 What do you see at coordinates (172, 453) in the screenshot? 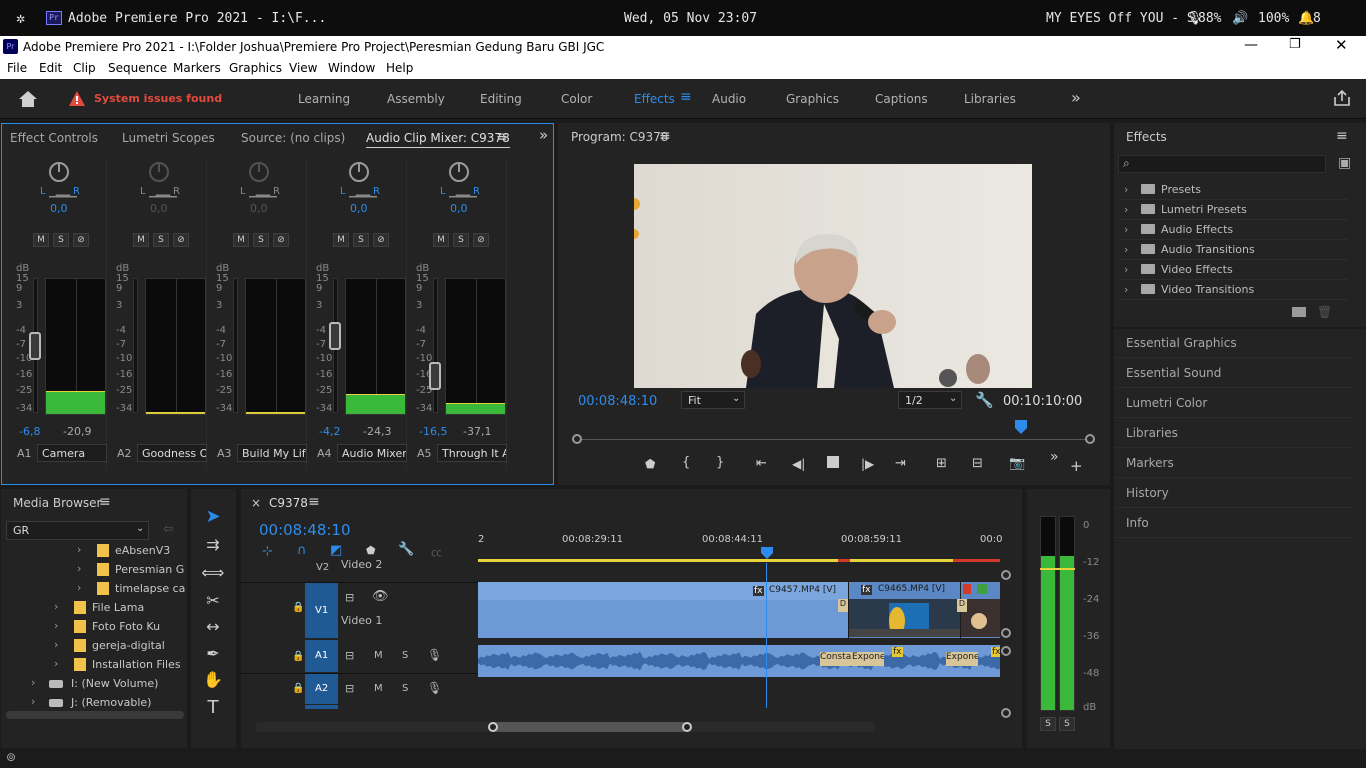
I see `channel-name: Goodness O` at bounding box center [172, 453].